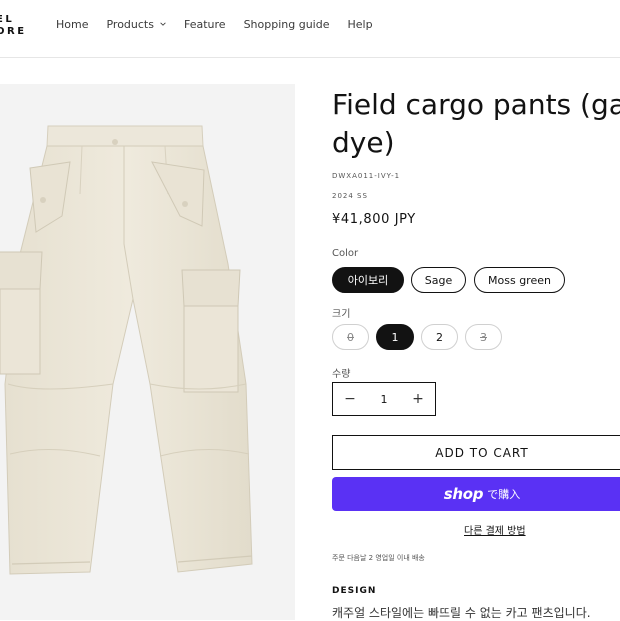 The height and width of the screenshot is (621, 620). Describe the element at coordinates (350, 196) in the screenshot. I see `product-season: 2024 SS` at that location.